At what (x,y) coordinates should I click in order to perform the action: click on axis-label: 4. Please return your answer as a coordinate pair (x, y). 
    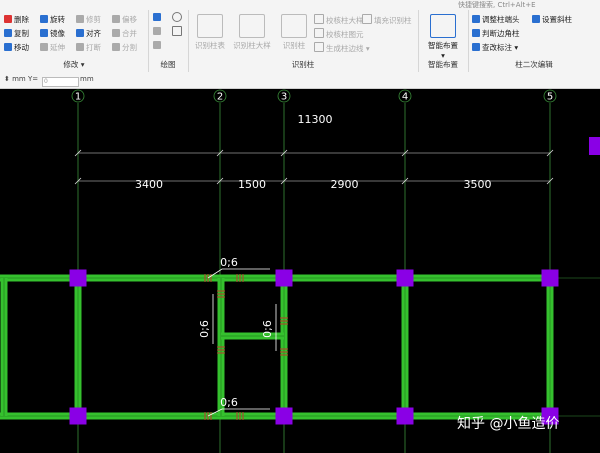
    Looking at the image, I should click on (405, 97).